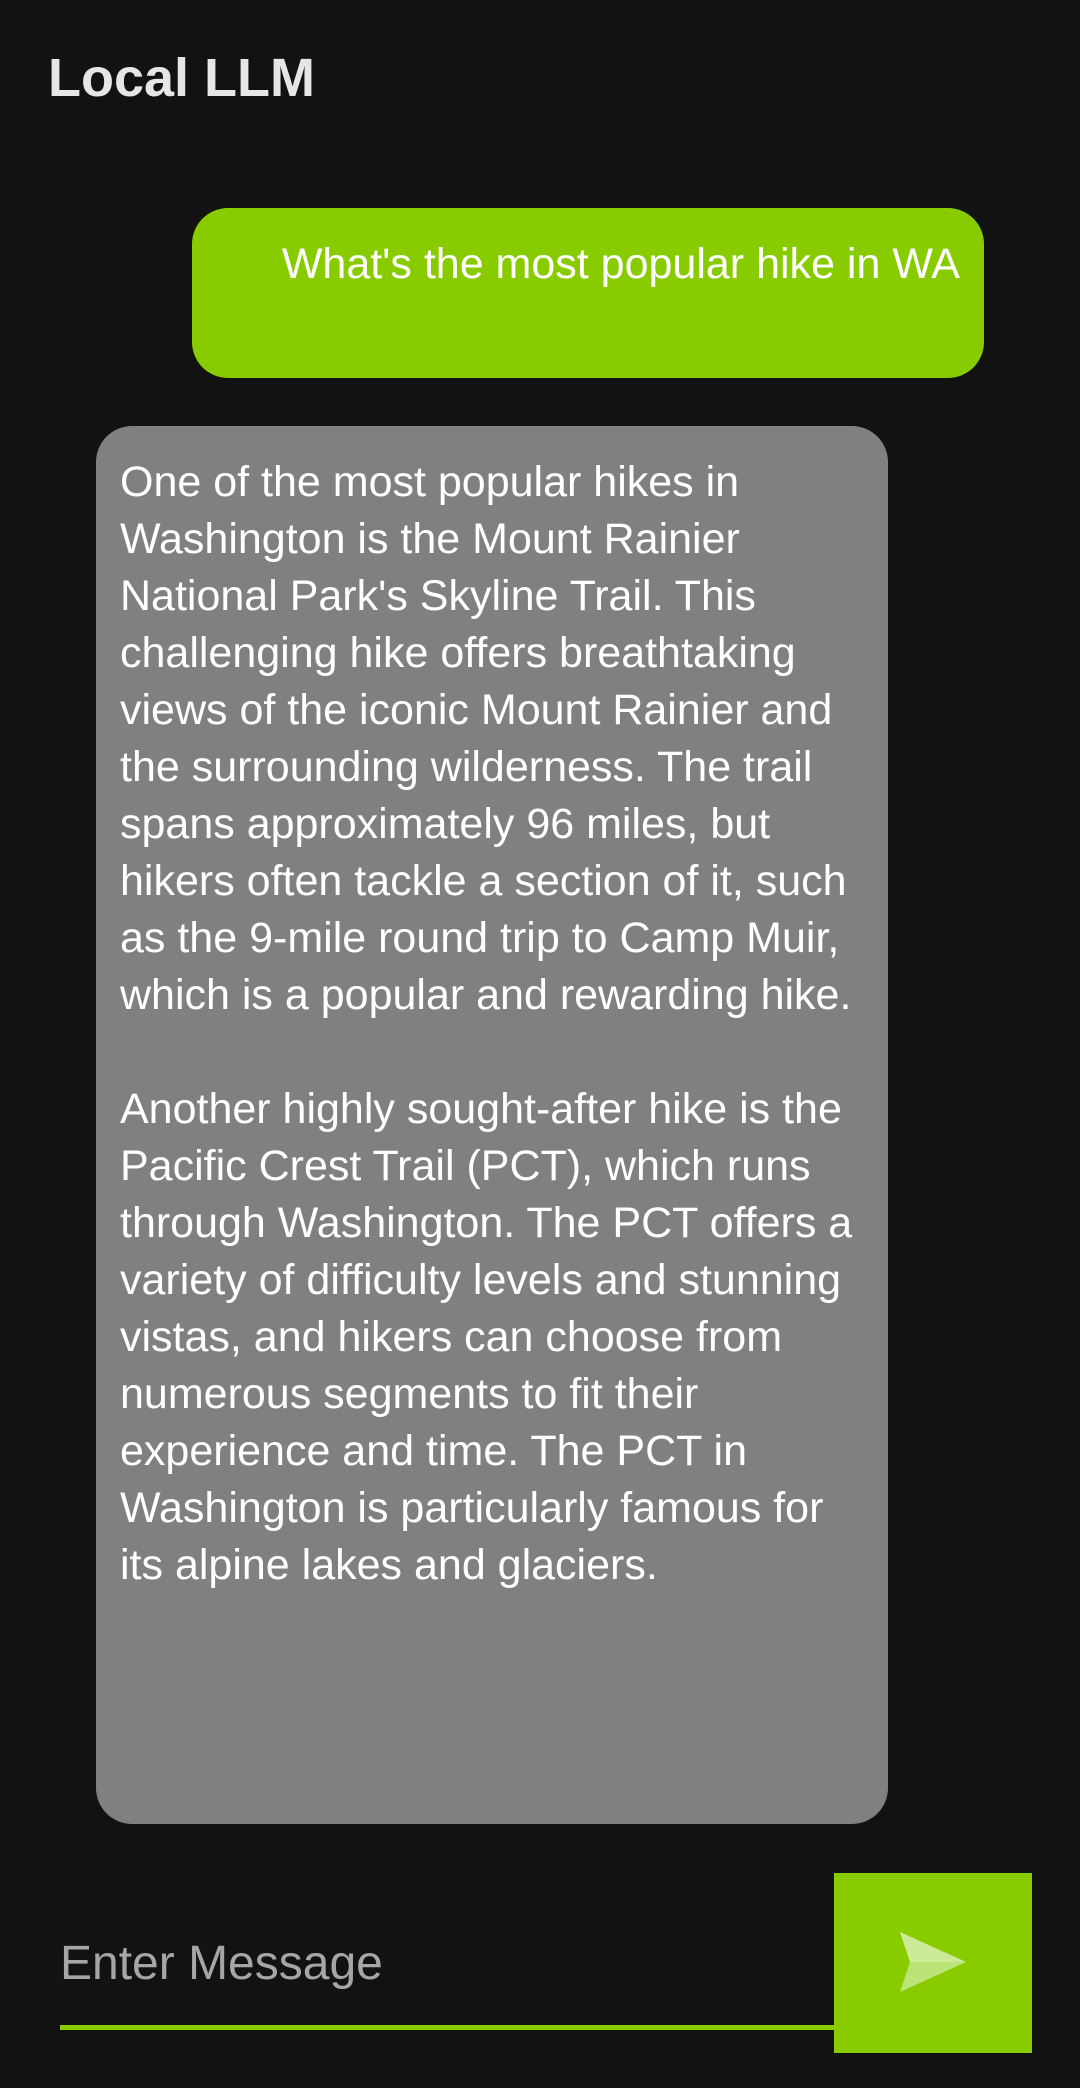  What do you see at coordinates (181, 78) in the screenshot?
I see `app-title: Local LLM` at bounding box center [181, 78].